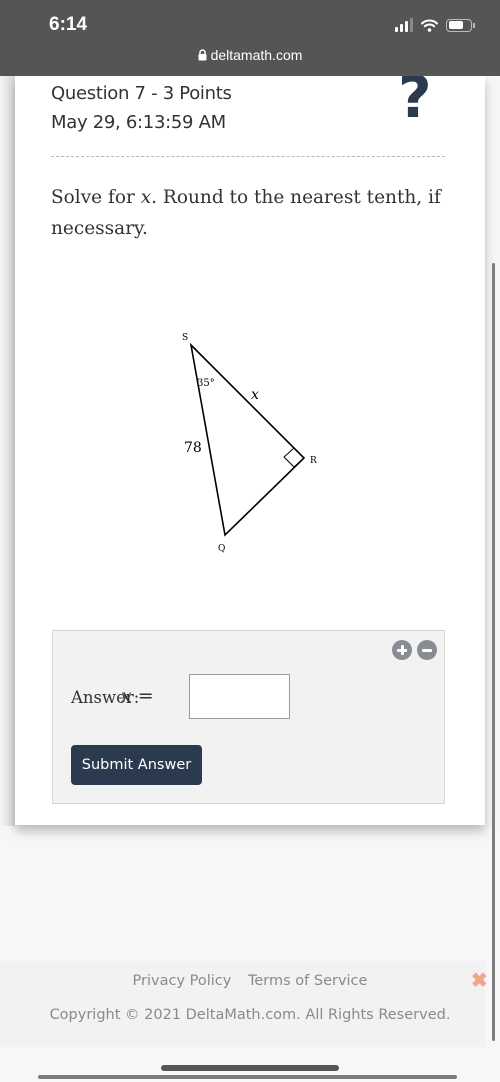 The width and height of the screenshot is (500, 1082). What do you see at coordinates (460, 25) in the screenshot?
I see `battery-icon` at bounding box center [460, 25].